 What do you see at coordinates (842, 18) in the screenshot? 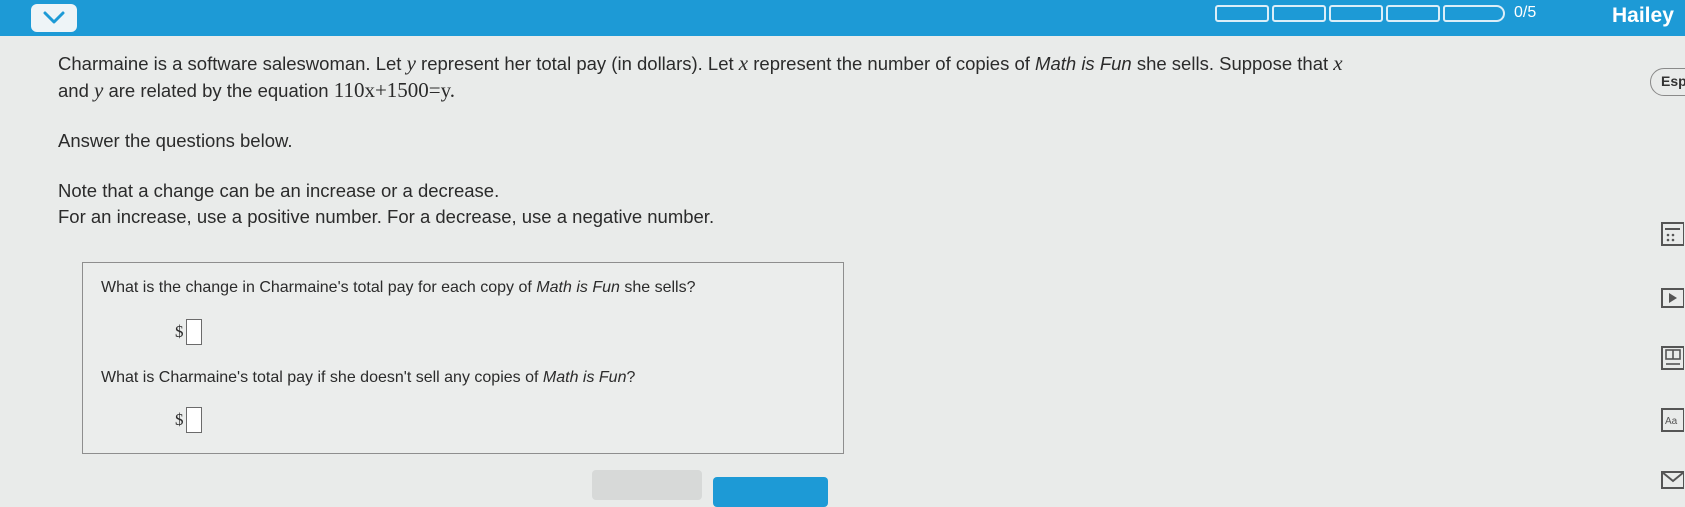
I see `top-bar: 0/5 Hailey` at bounding box center [842, 18].